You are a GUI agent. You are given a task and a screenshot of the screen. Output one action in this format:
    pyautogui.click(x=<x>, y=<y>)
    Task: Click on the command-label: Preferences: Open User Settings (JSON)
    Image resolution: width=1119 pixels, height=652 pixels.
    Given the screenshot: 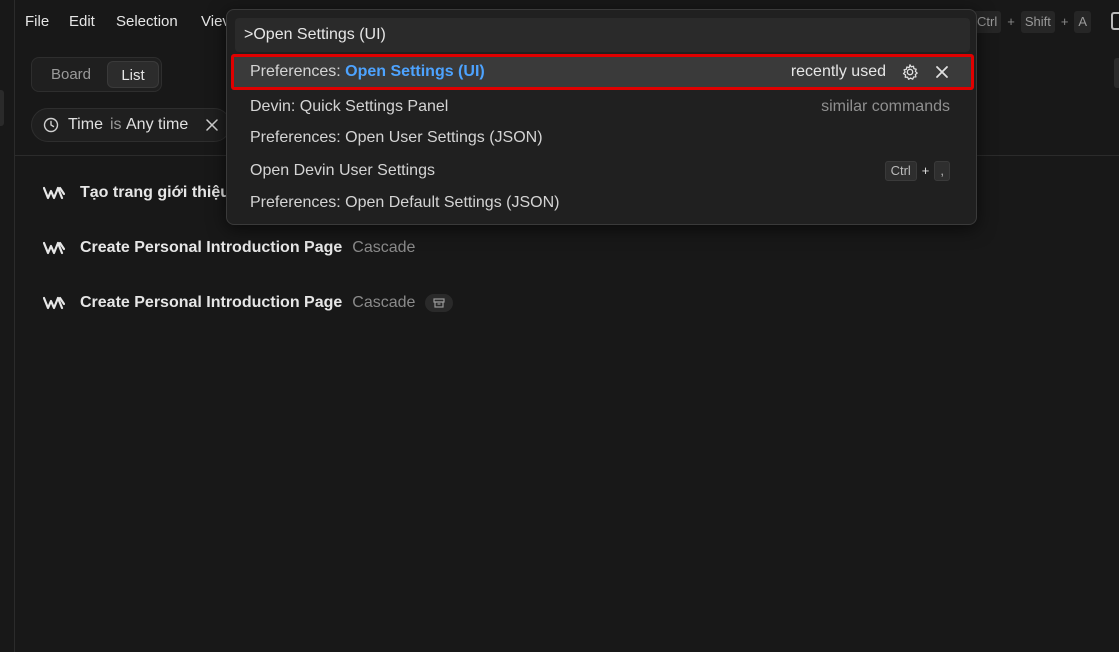 What is the action you would take?
    pyautogui.click(x=396, y=137)
    